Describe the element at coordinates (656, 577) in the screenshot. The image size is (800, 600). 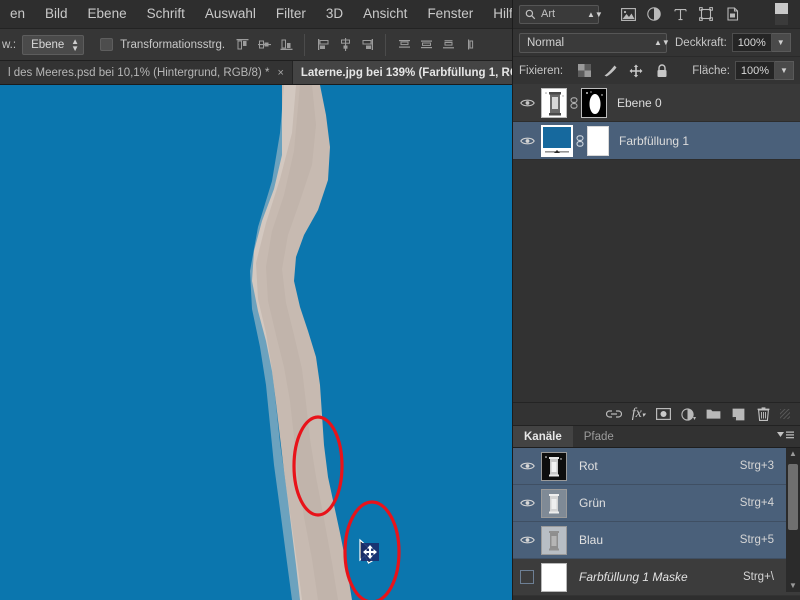
I see `channel-row-farbfuellung-maske: Farbfüllung 1 Maske Strg+\` at that location.